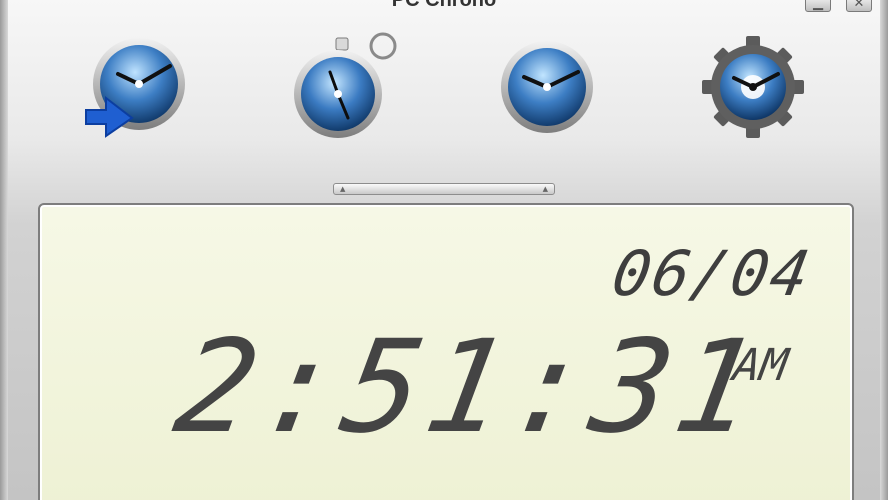  What do you see at coordinates (760, 365) in the screenshot?
I see `ampm-indicator: AM` at bounding box center [760, 365].